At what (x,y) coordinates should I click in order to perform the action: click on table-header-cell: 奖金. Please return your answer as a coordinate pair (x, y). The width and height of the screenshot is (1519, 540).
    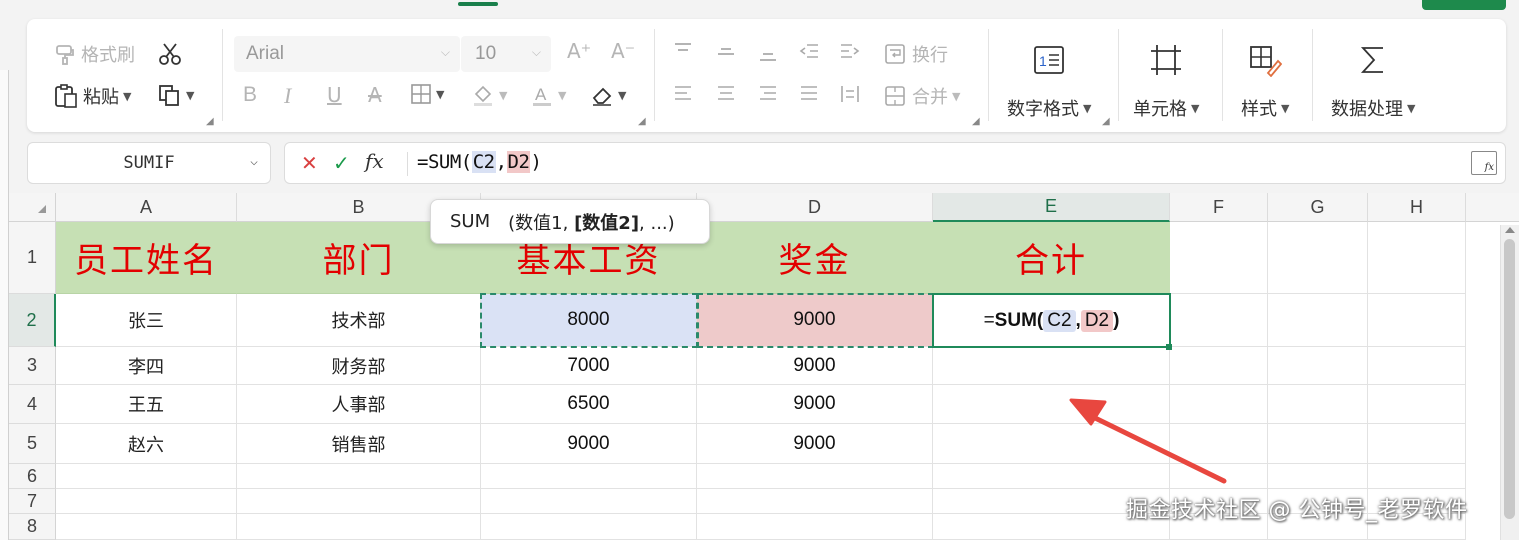
    Looking at the image, I should click on (815, 258).